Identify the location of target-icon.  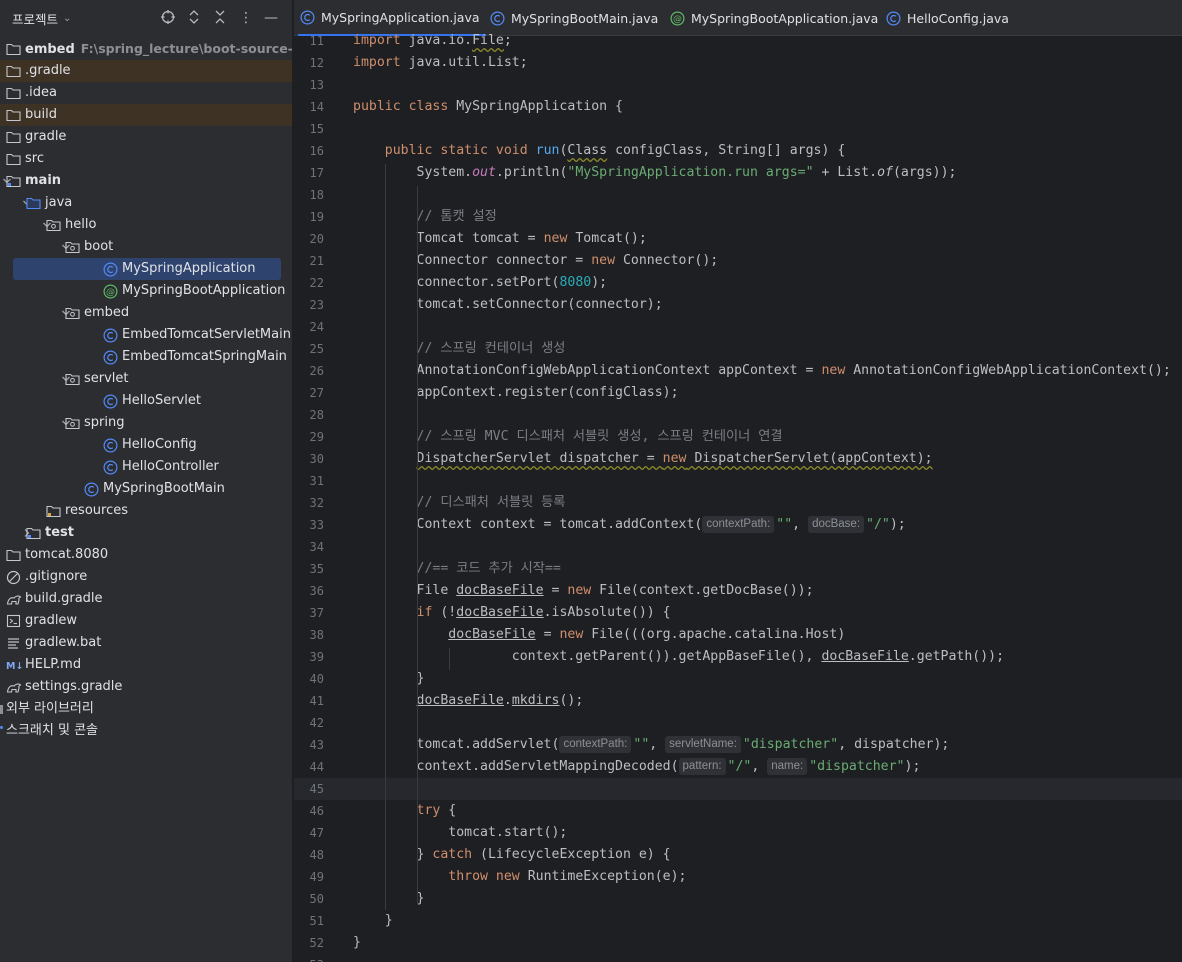
(168, 18).